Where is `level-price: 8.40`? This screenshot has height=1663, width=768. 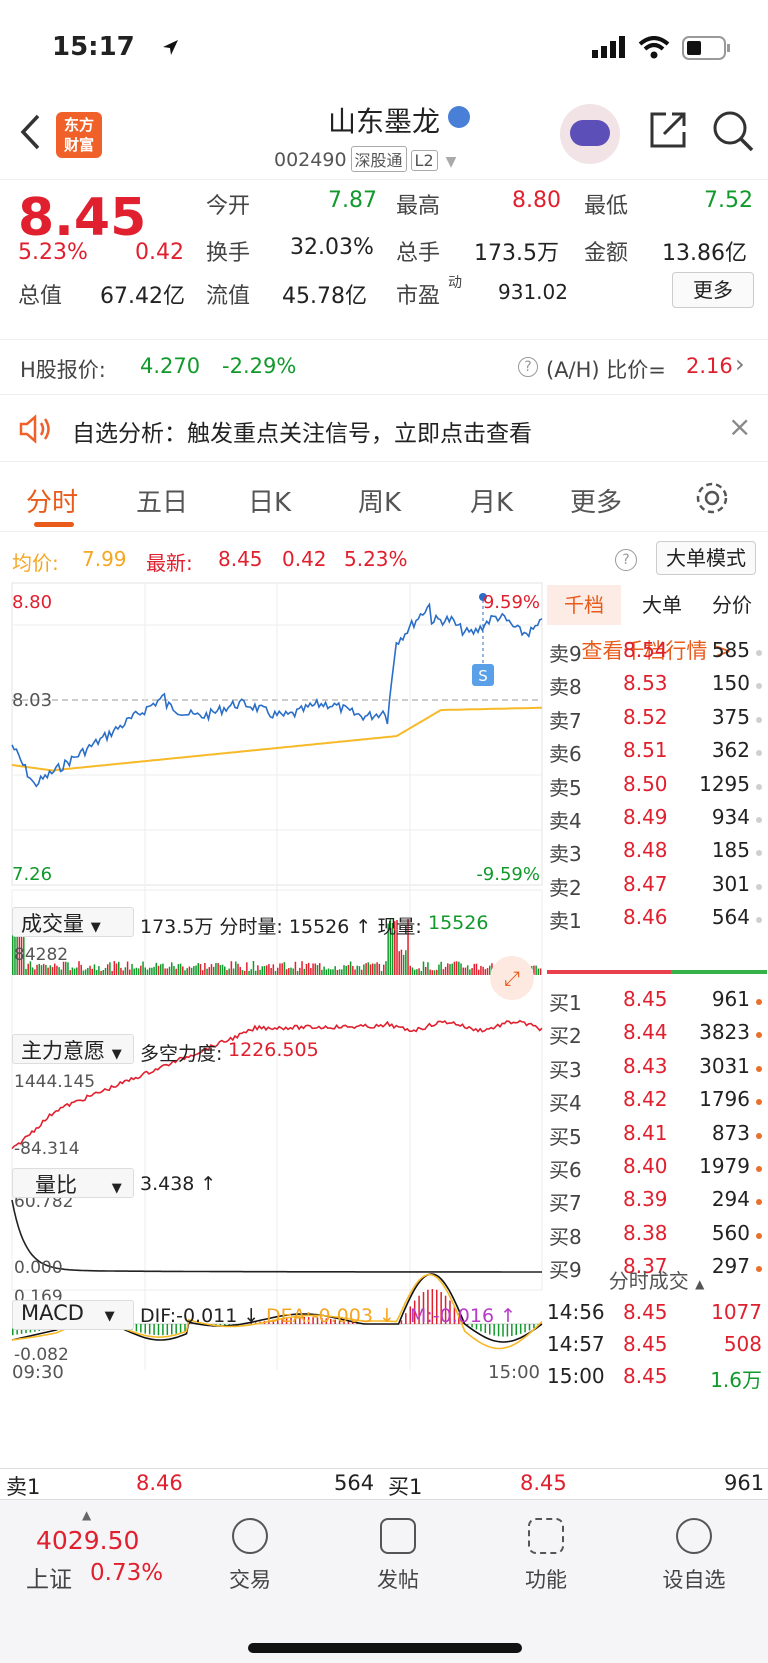
level-price: 8.40 is located at coordinates (645, 1166).